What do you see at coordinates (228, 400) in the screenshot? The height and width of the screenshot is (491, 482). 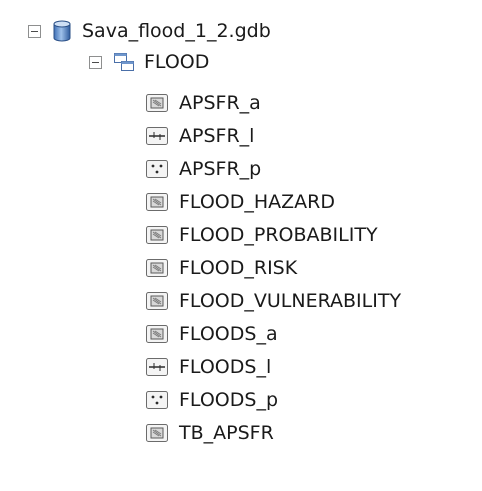 I see `feature-class-label: FLOODS_p` at bounding box center [228, 400].